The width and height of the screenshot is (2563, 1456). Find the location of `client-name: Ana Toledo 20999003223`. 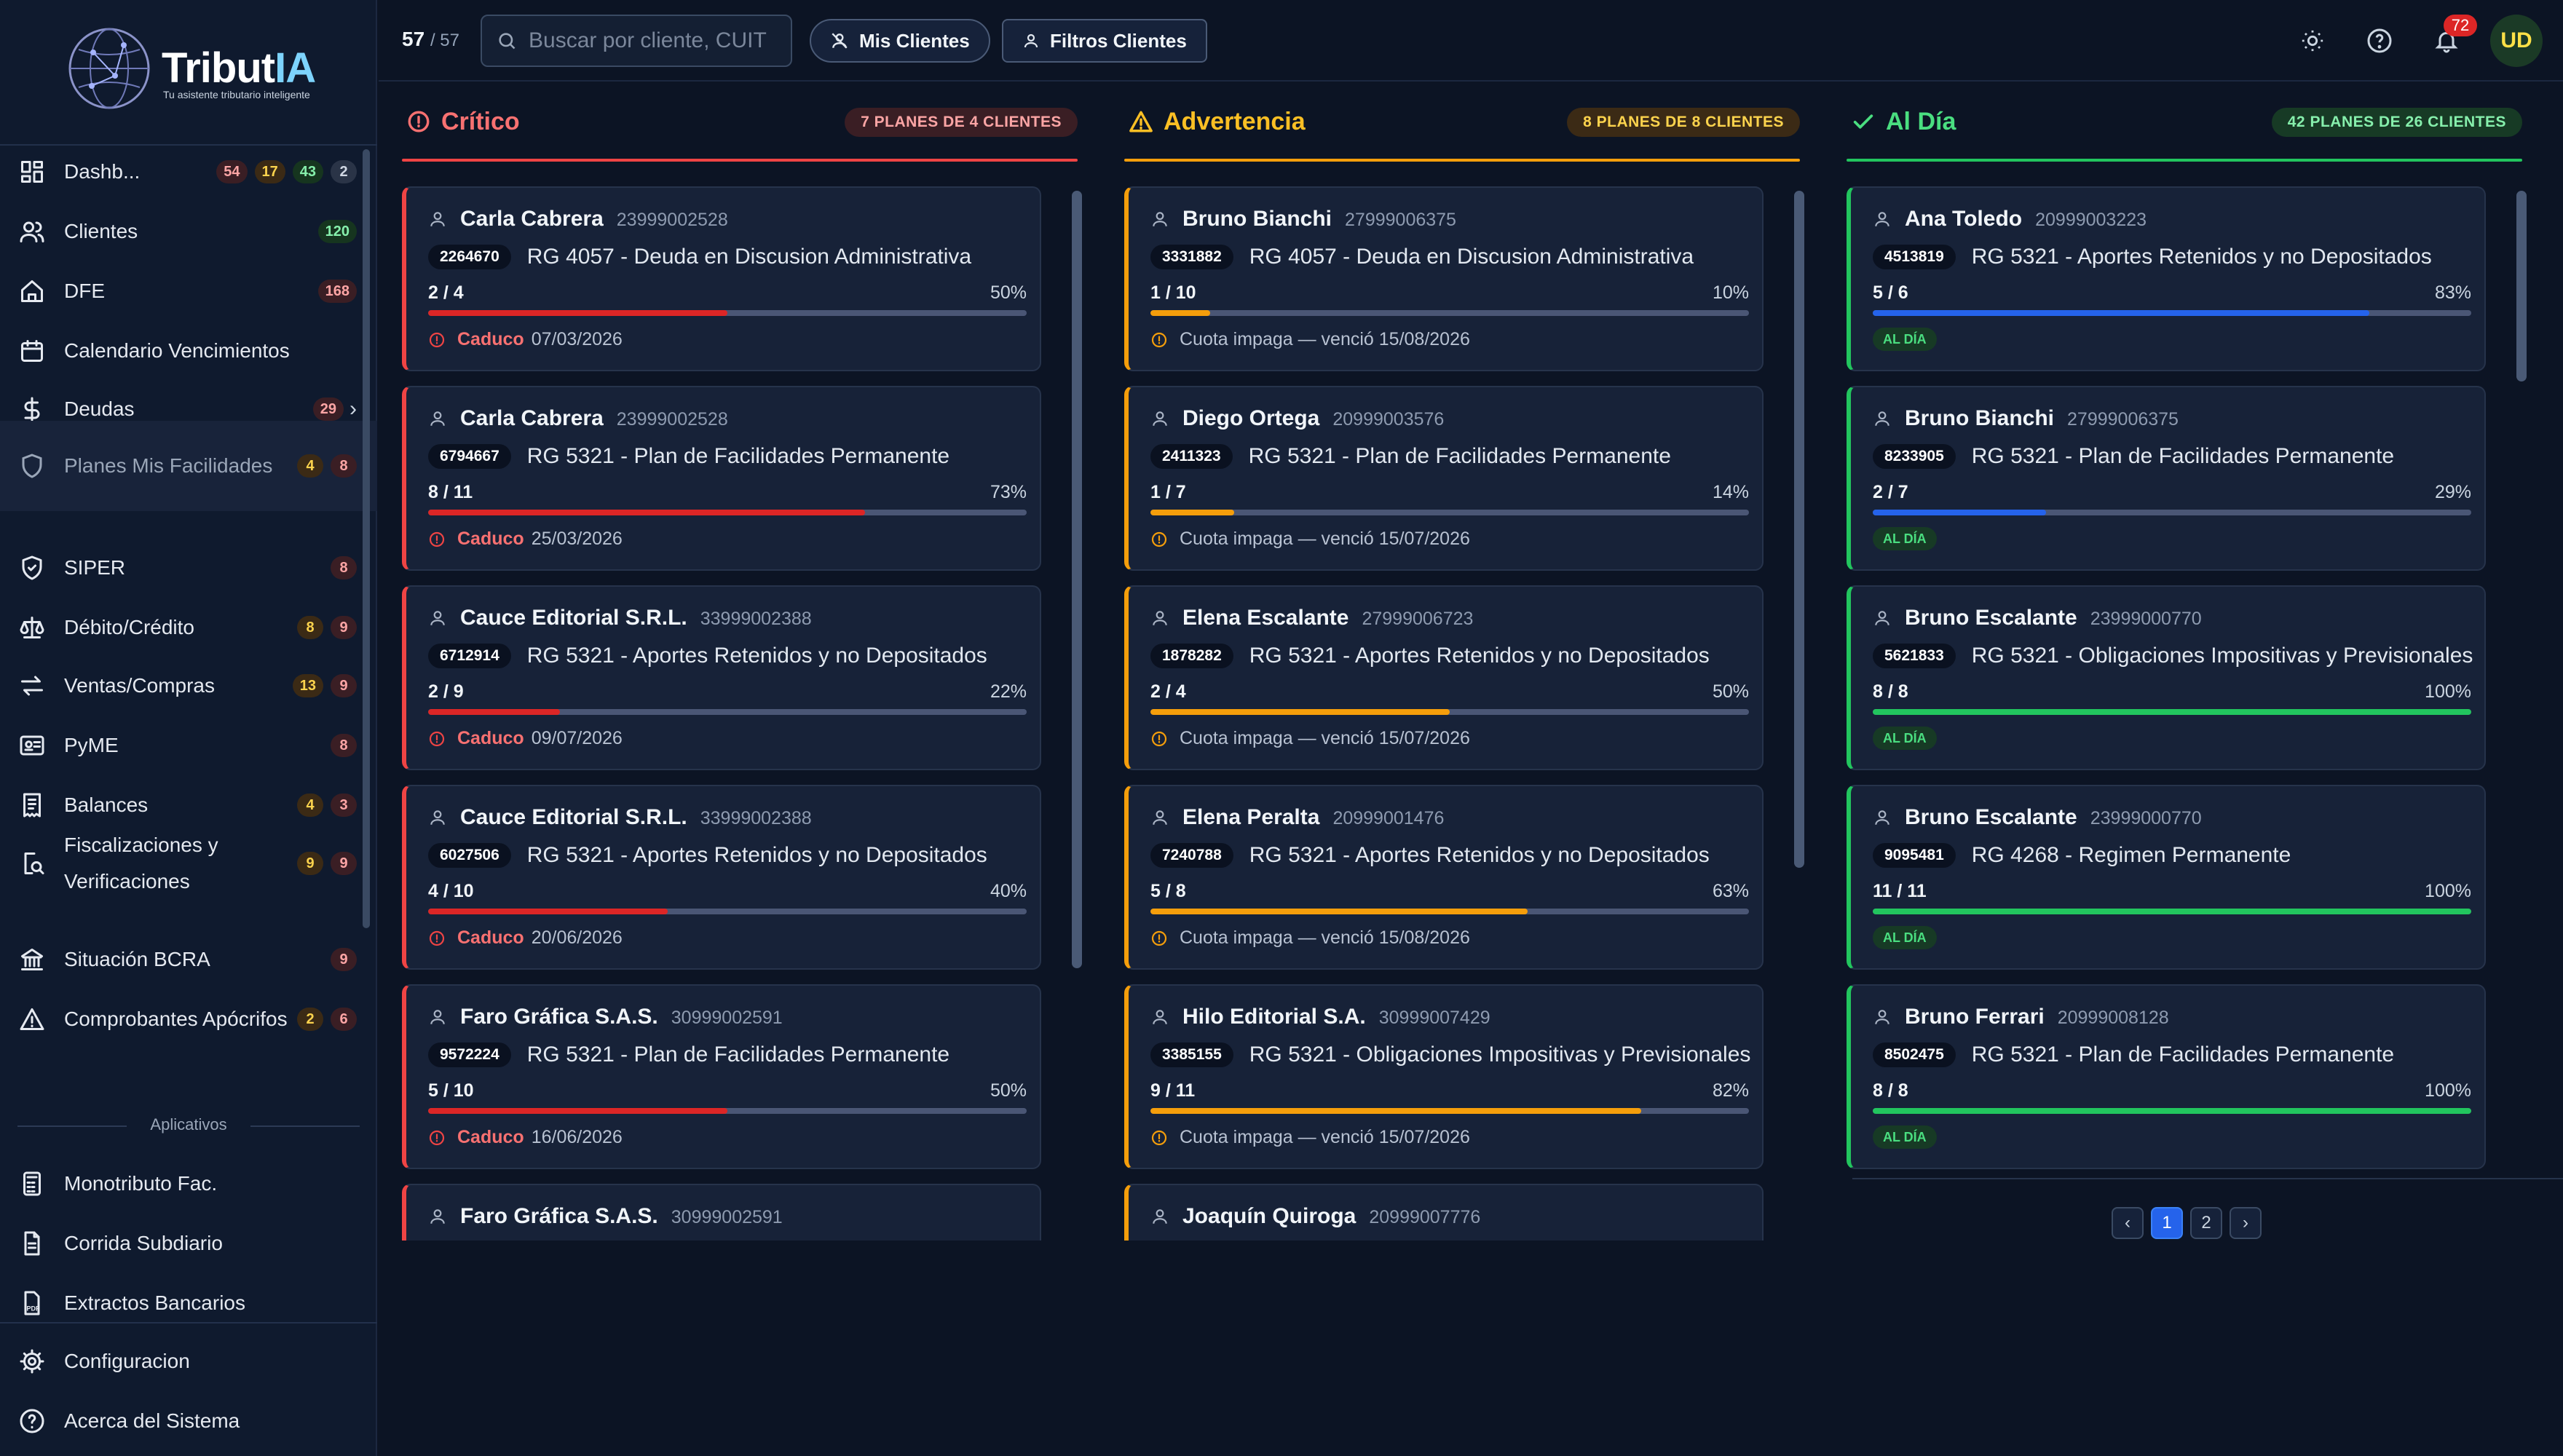

client-name: Ana Toledo 20999003223 is located at coordinates (2026, 219).